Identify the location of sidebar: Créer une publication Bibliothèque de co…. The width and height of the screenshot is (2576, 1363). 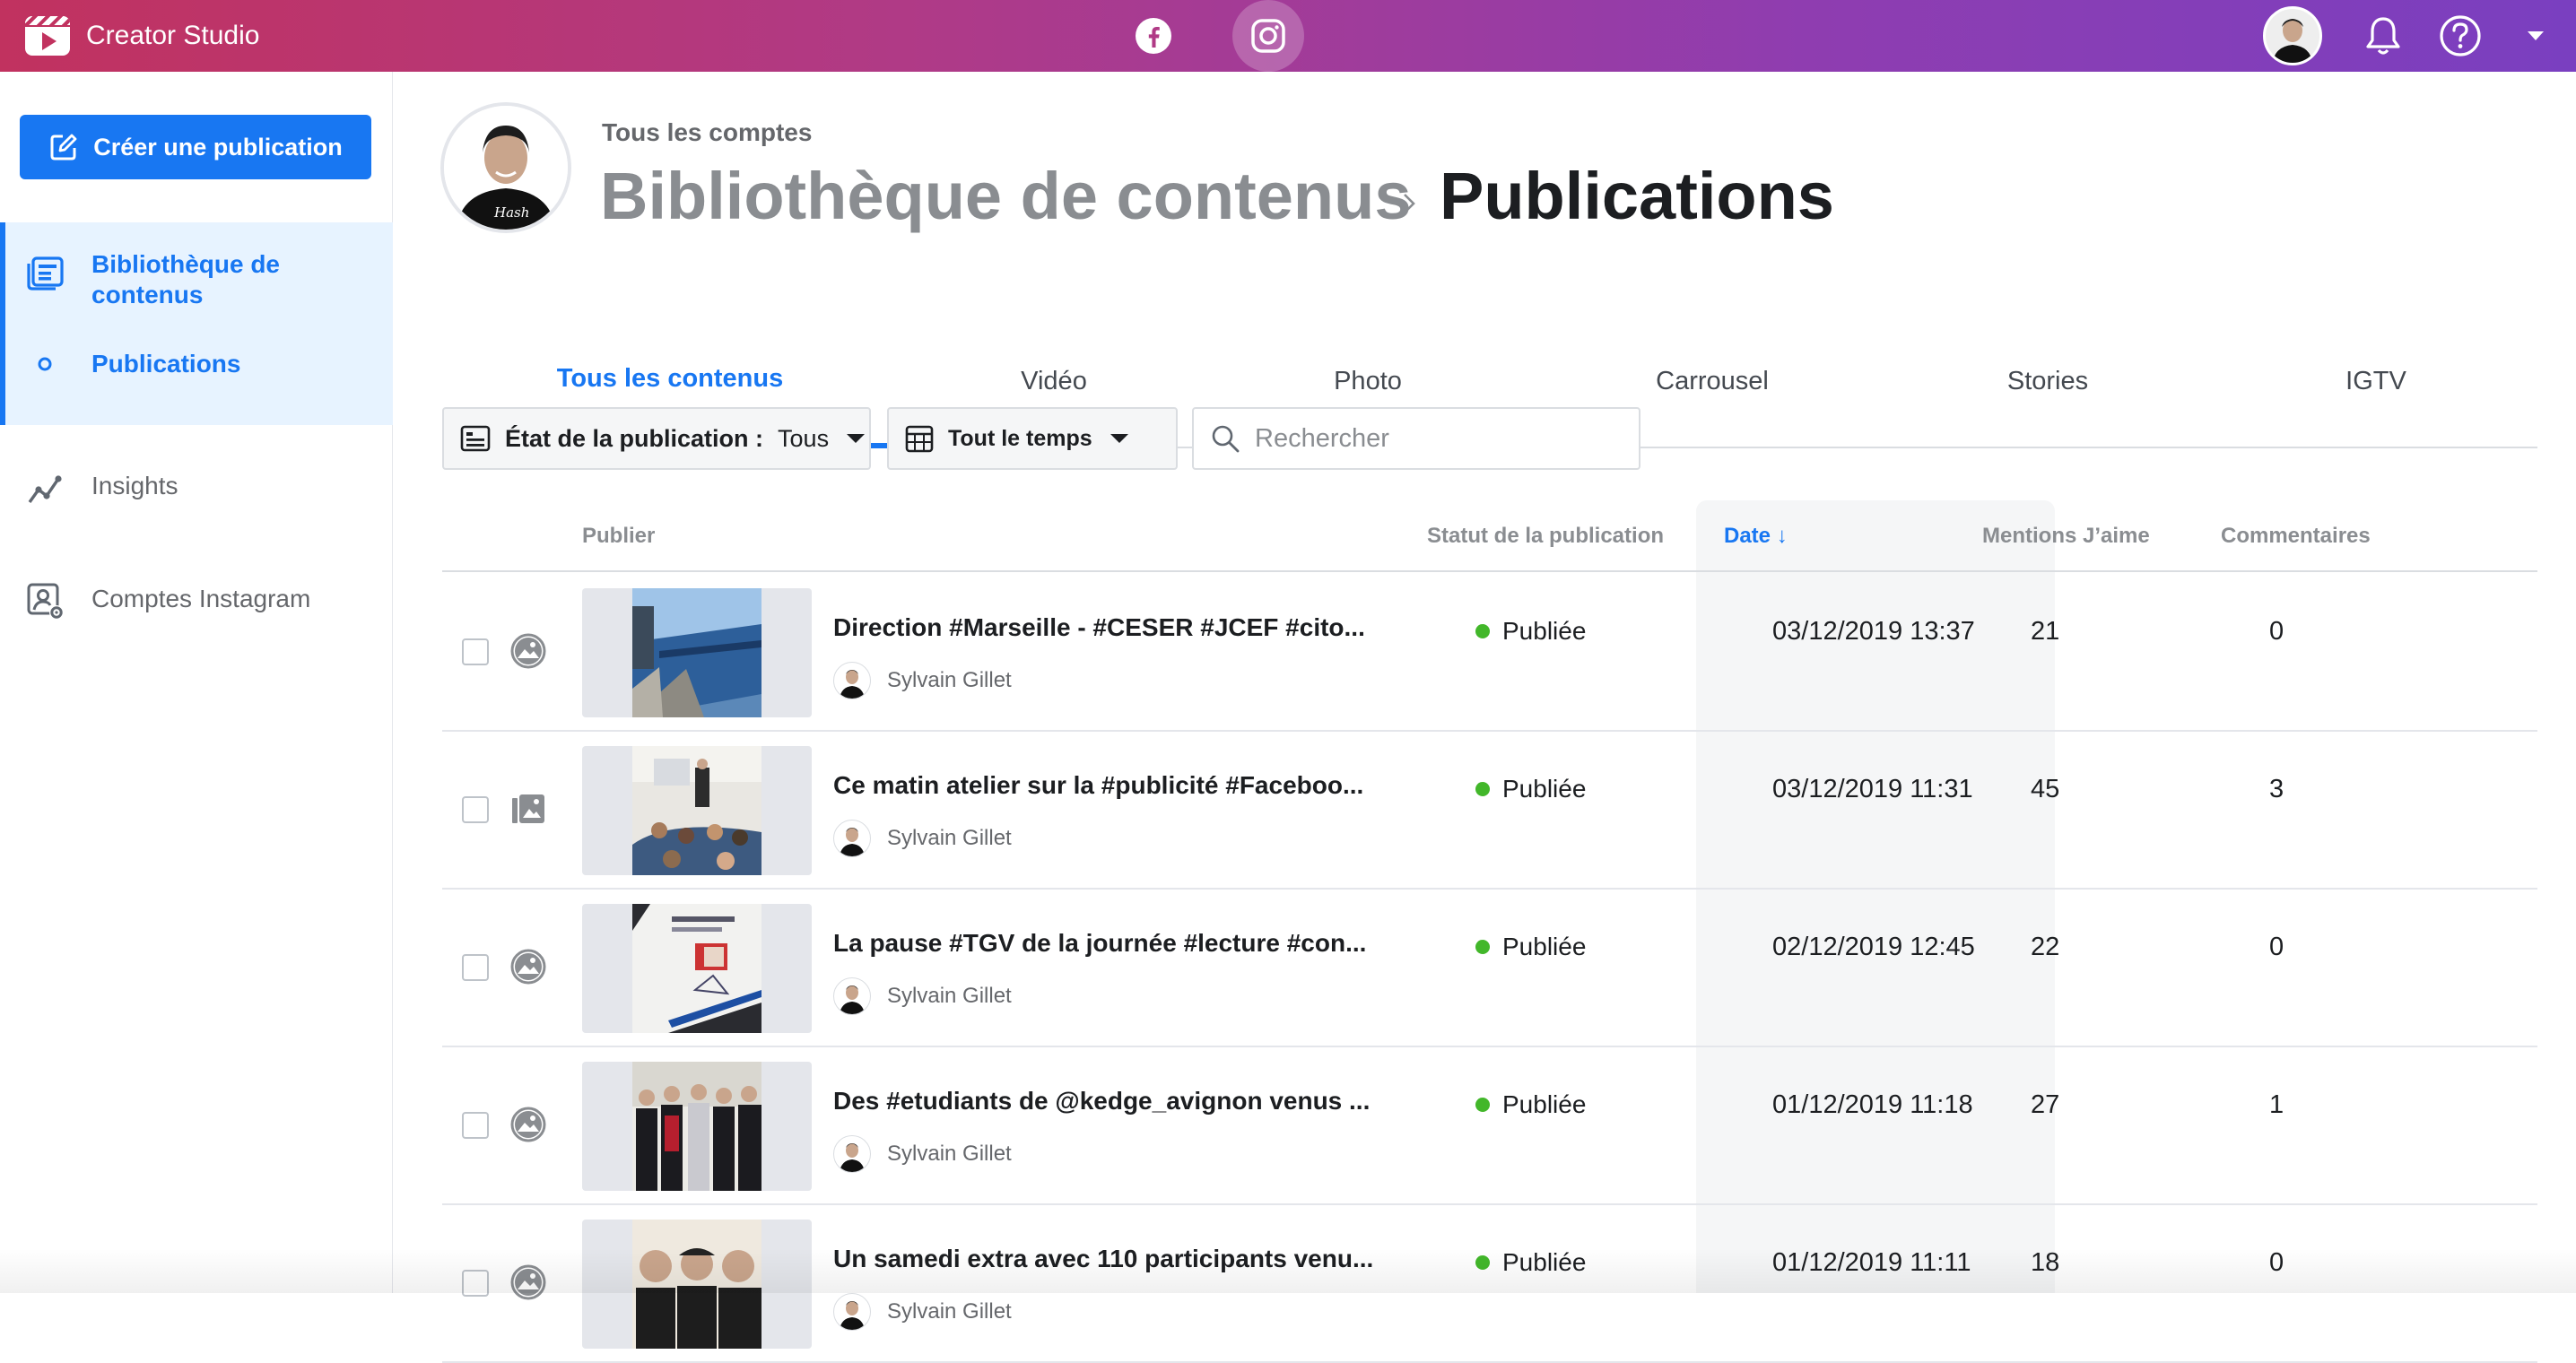
(196, 682).